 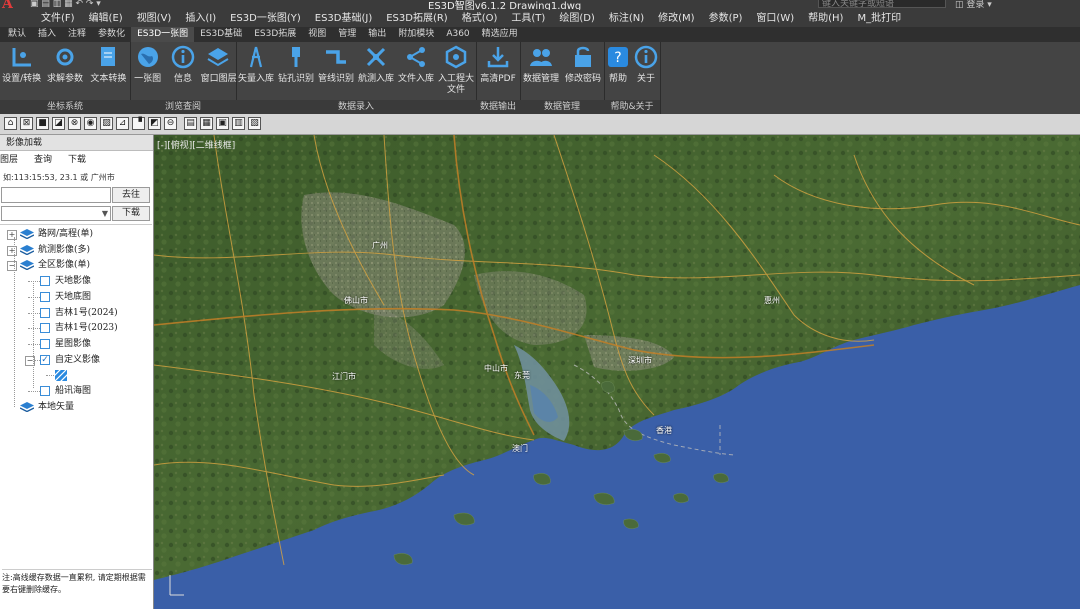 I want to click on ribbon-button: 求解参数, so click(x=64, y=64).